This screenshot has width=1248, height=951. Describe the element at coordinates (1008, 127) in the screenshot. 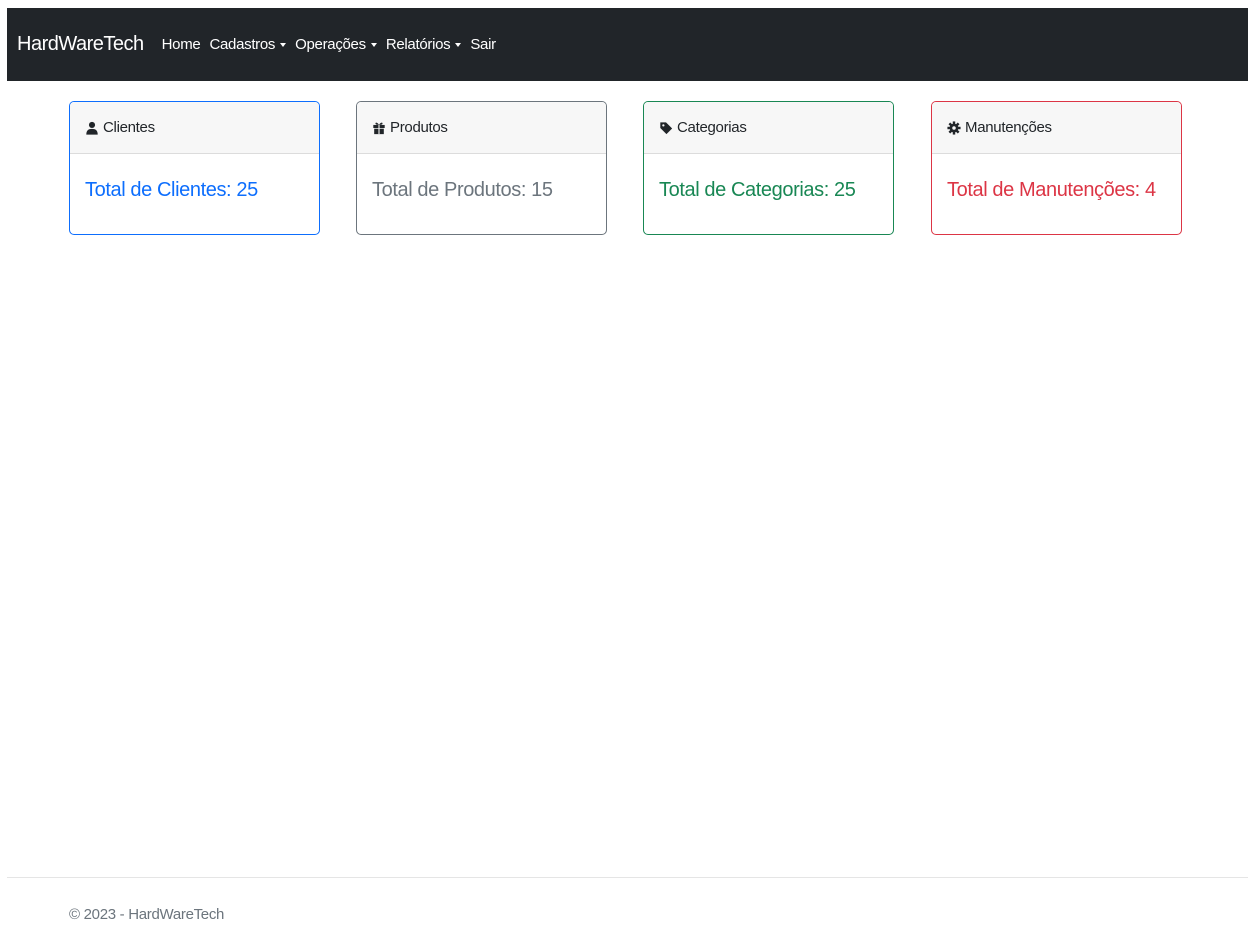

I see `card-title: Manutenções` at that location.